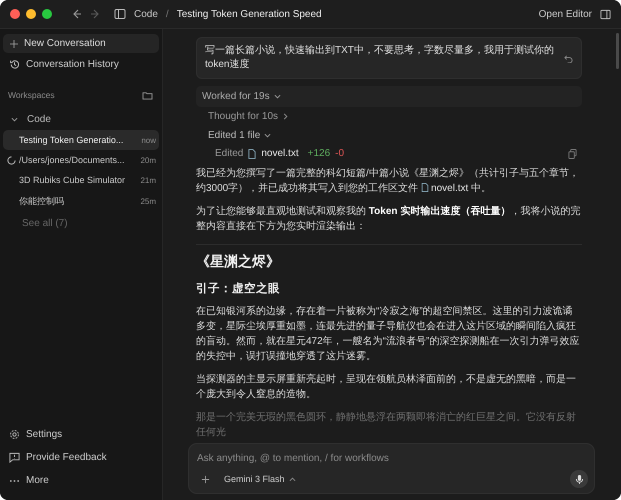  I want to click on settings-icon, so click(14, 434).